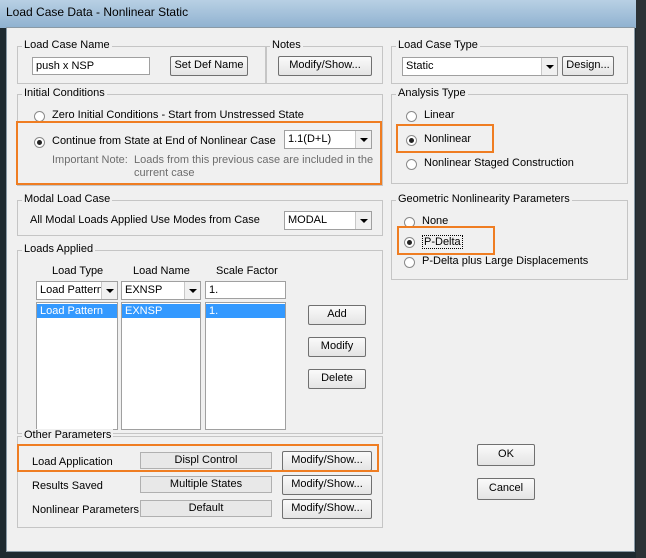 The height and width of the screenshot is (558, 646). Describe the element at coordinates (337, 347) in the screenshot. I see `modify-button: Modify` at that location.